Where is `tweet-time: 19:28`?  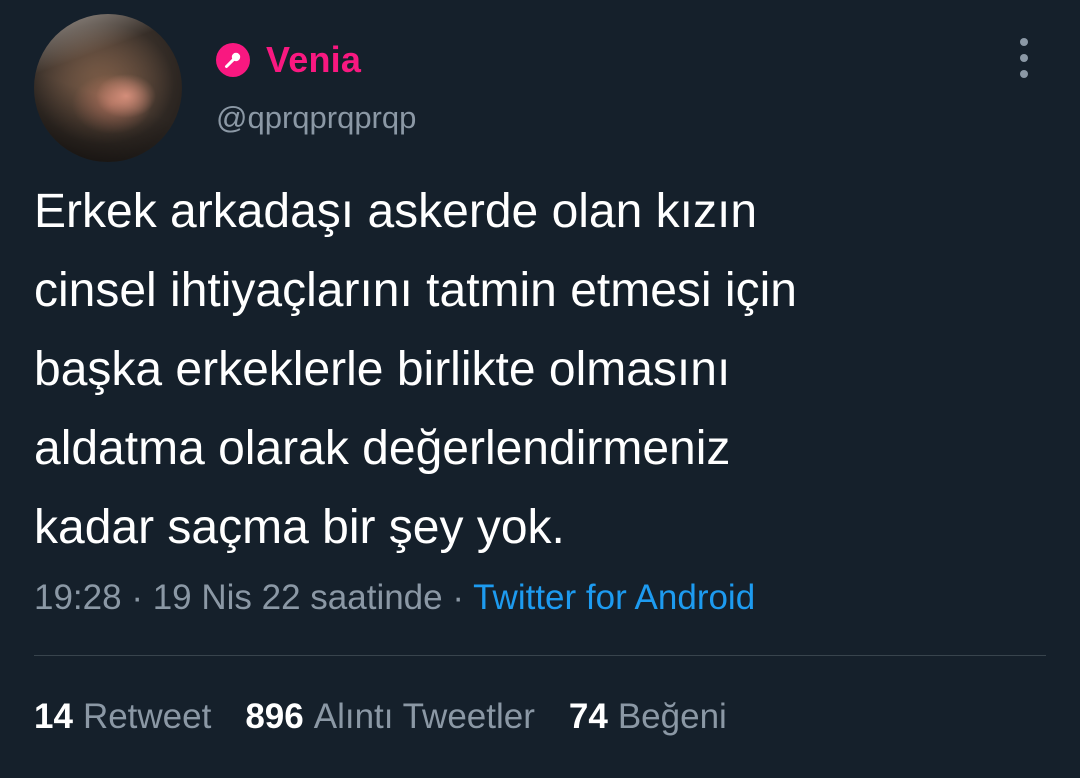
tweet-time: 19:28 is located at coordinates (78, 597).